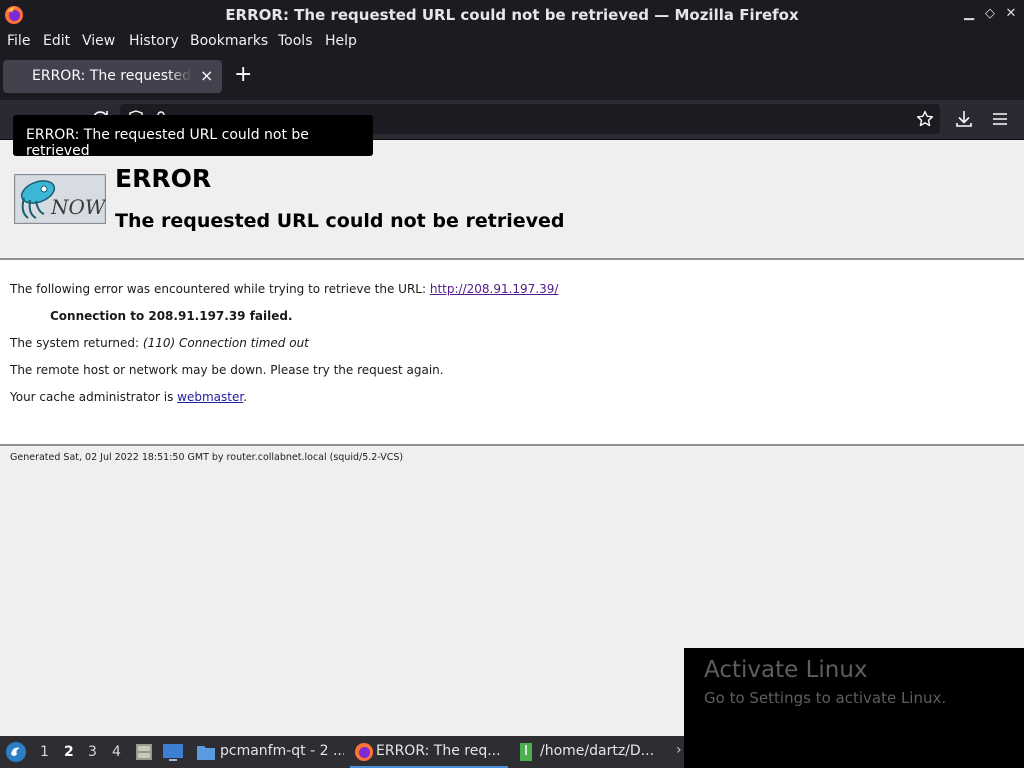 The width and height of the screenshot is (1024, 768). What do you see at coordinates (295, 41) in the screenshot?
I see `menu-tools: Tools` at bounding box center [295, 41].